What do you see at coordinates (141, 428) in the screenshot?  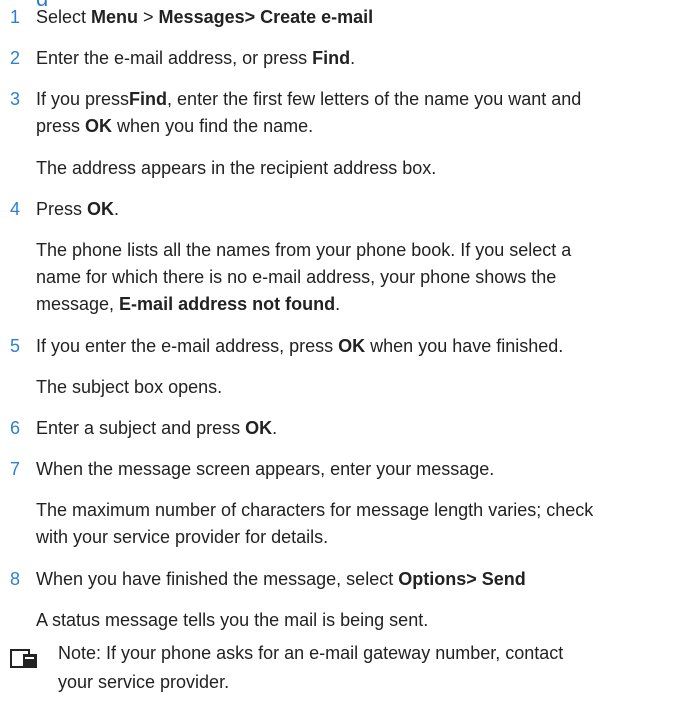 I see `step-text: Enter a subject and press` at bounding box center [141, 428].